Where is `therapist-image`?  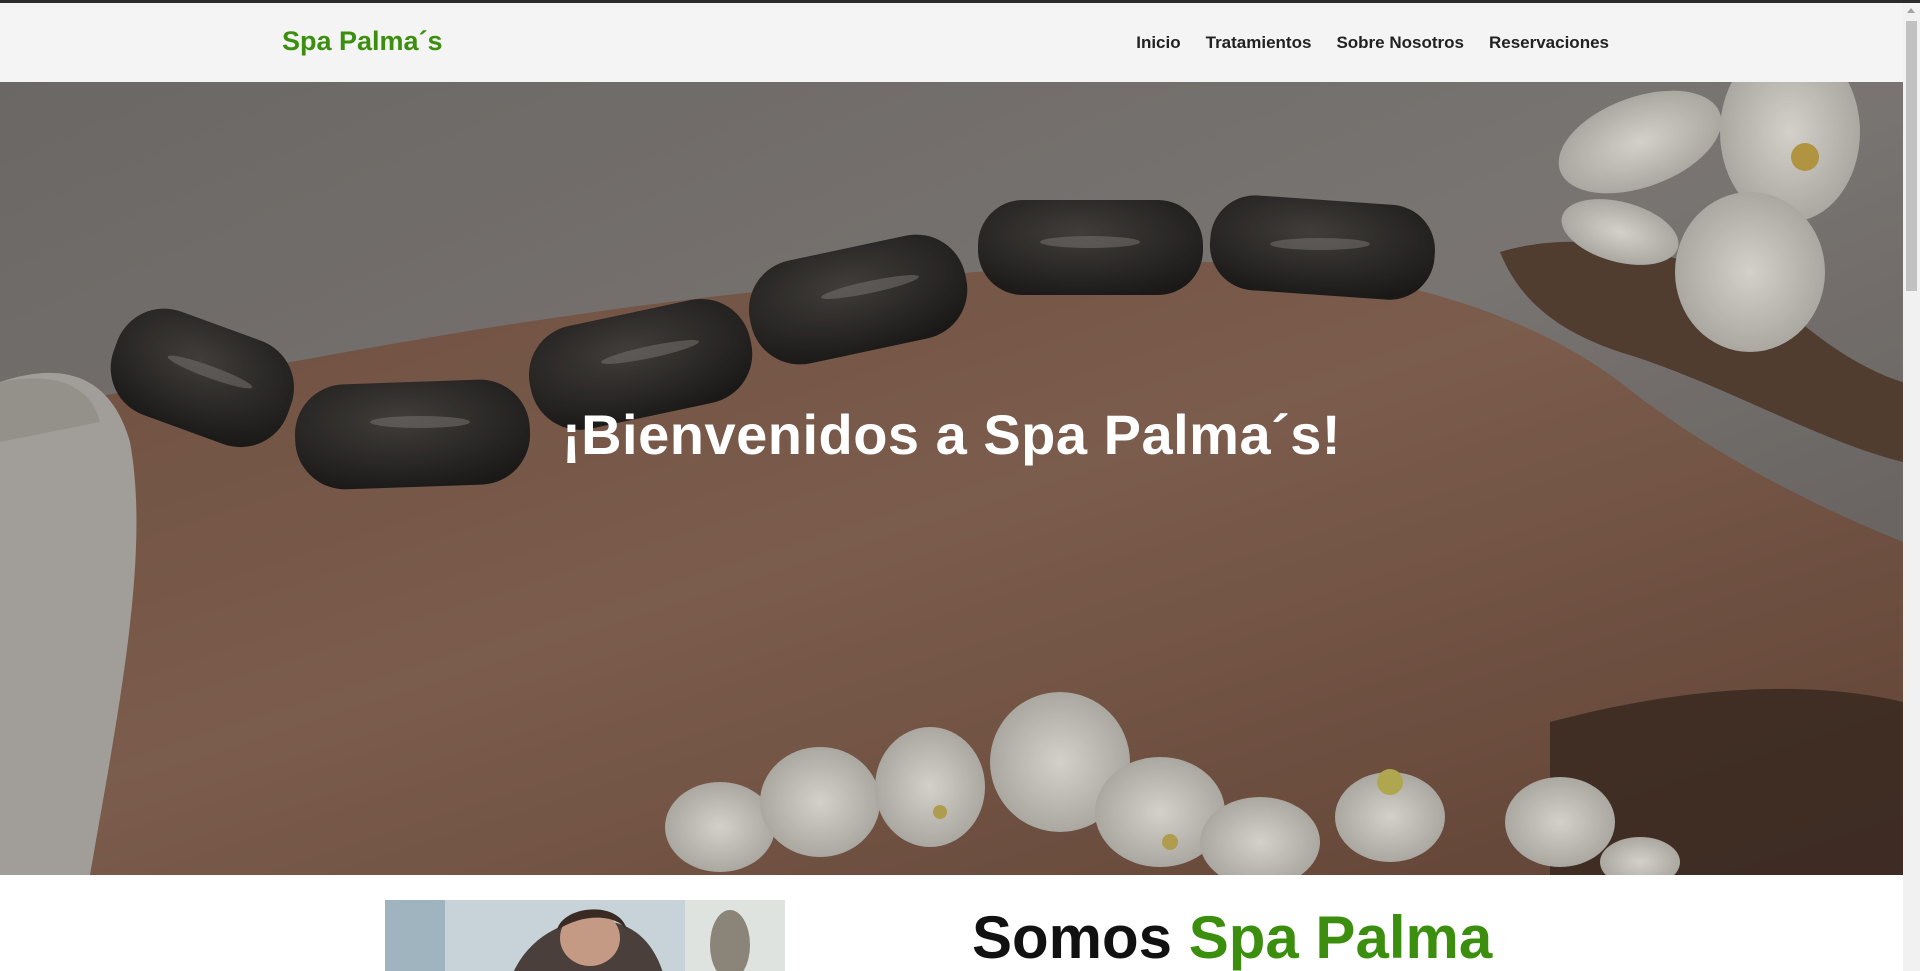
therapist-image is located at coordinates (585, 935).